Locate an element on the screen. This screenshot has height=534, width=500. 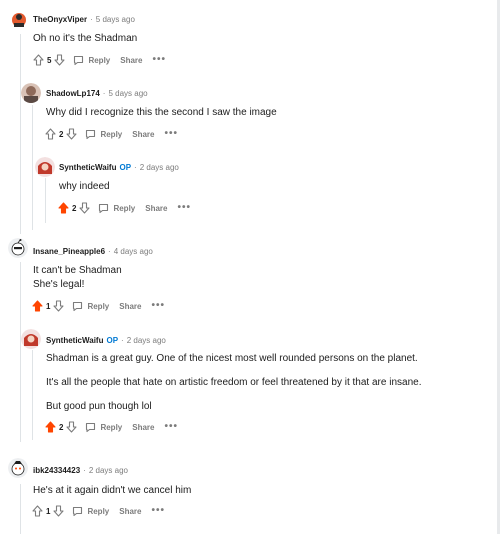
comment-body: Oh no it's the Shadman is located at coordinates (85, 38).